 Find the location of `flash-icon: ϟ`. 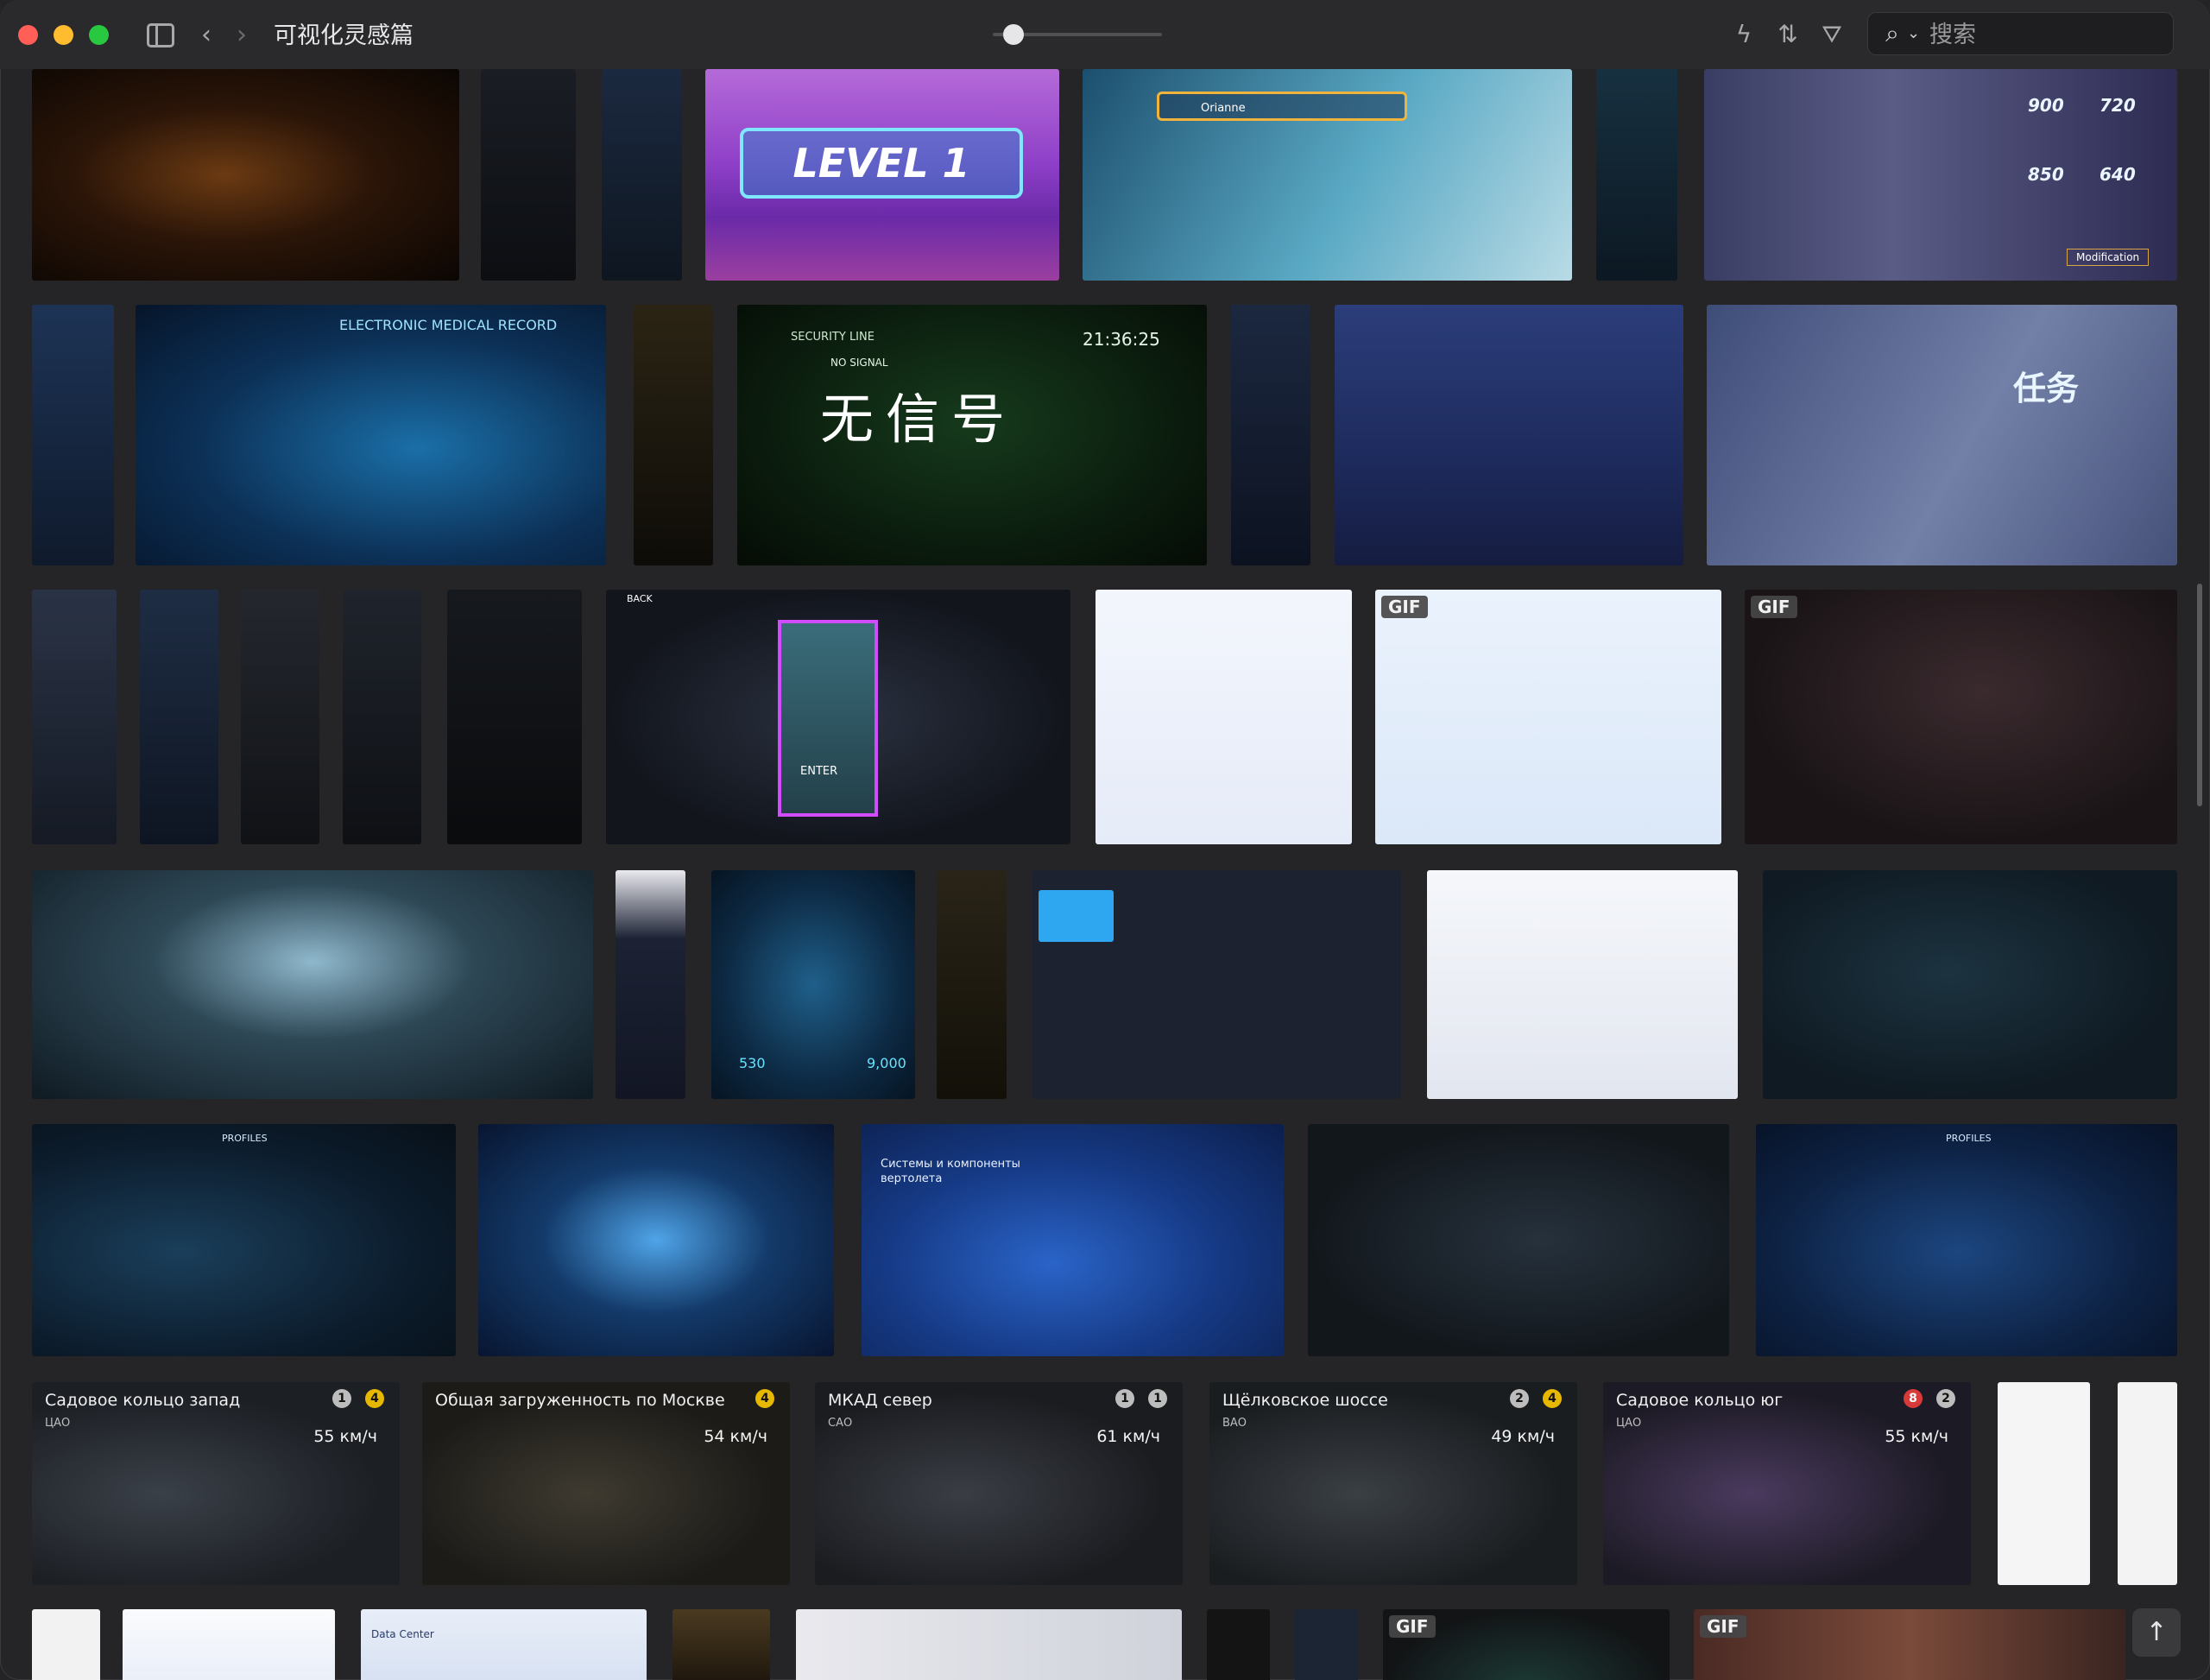

flash-icon: ϟ is located at coordinates (1743, 34).